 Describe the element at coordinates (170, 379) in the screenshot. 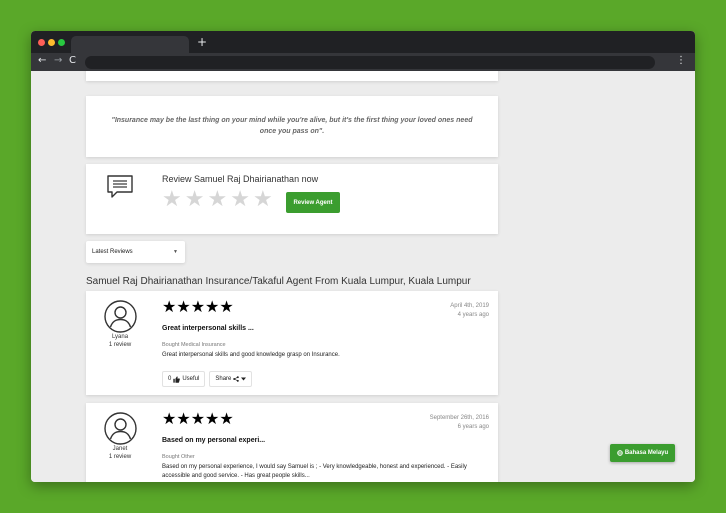

I see `useful-count: 0` at that location.